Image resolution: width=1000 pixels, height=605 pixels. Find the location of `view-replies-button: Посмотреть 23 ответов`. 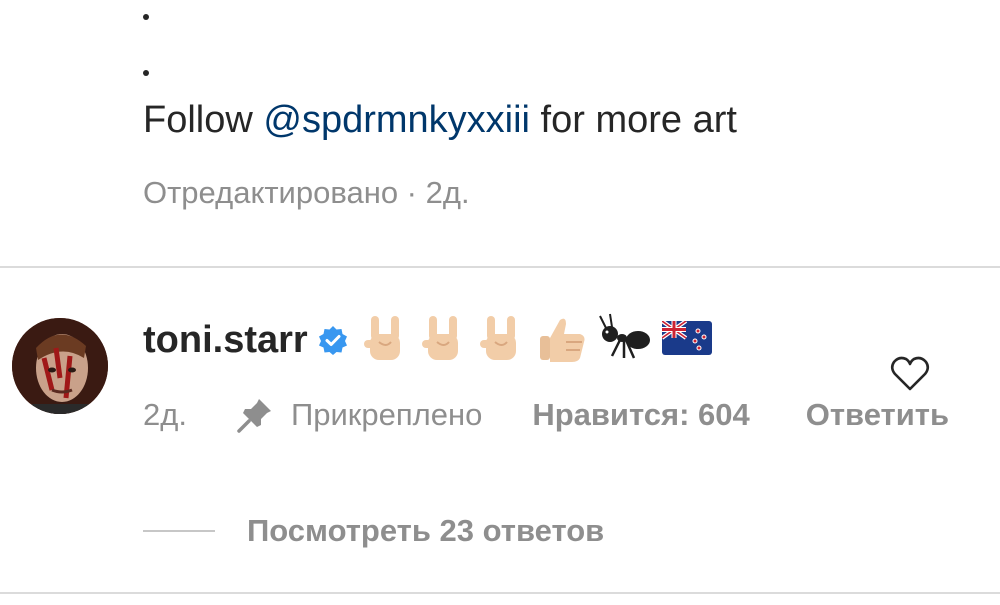

view-replies-button: Посмотреть 23 ответов is located at coordinates (373, 531).